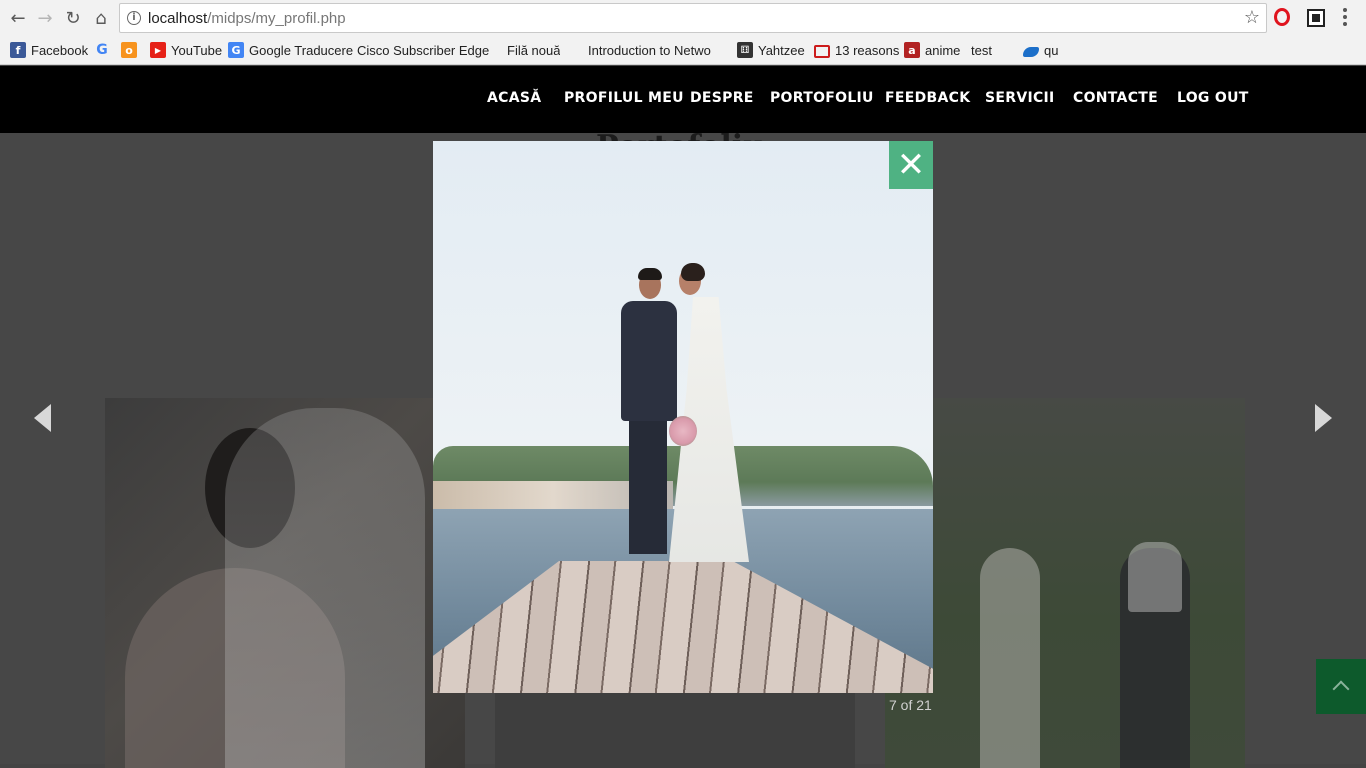  Describe the element at coordinates (45, 18) in the screenshot. I see `forward-arrow-icon: →` at that location.